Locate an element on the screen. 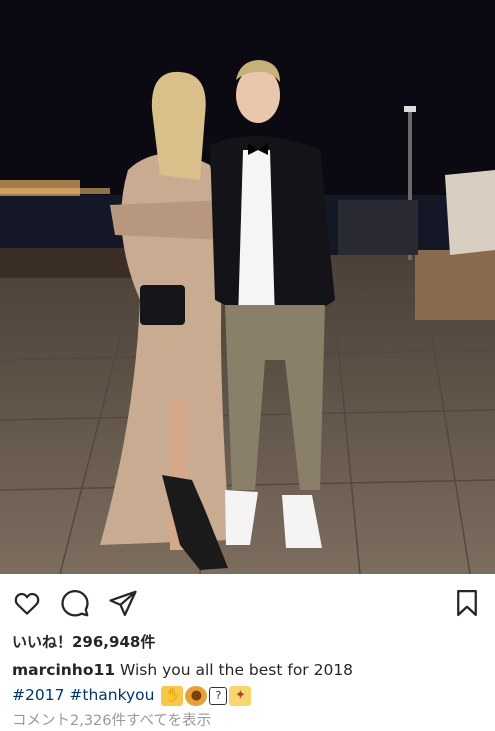 The height and width of the screenshot is (731, 495). share-icon is located at coordinates (123, 603).